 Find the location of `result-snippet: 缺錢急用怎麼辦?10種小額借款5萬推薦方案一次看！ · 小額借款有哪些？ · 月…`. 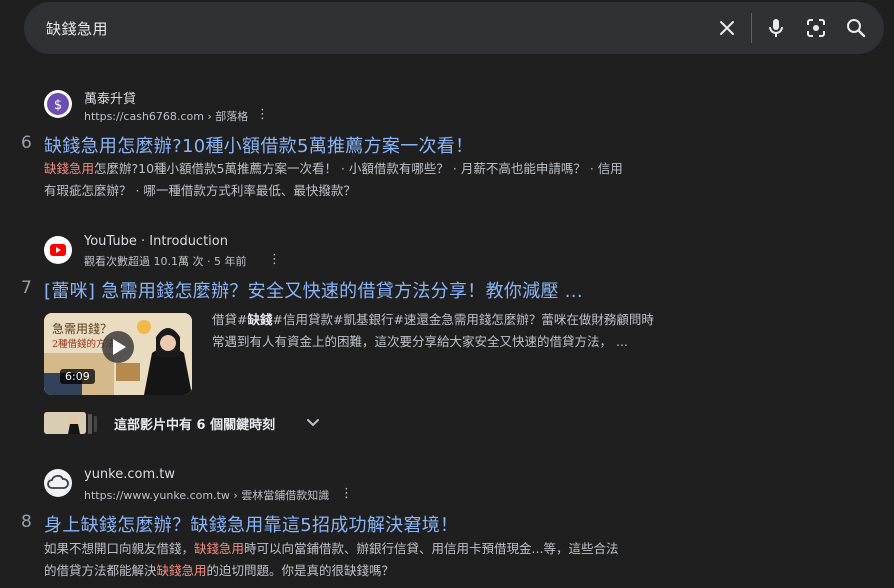

result-snippet: 缺錢急用怎麼辦?10種小額借款5萬推薦方案一次看！ · 小額借款有哪些？ · 月… is located at coordinates (333, 179).